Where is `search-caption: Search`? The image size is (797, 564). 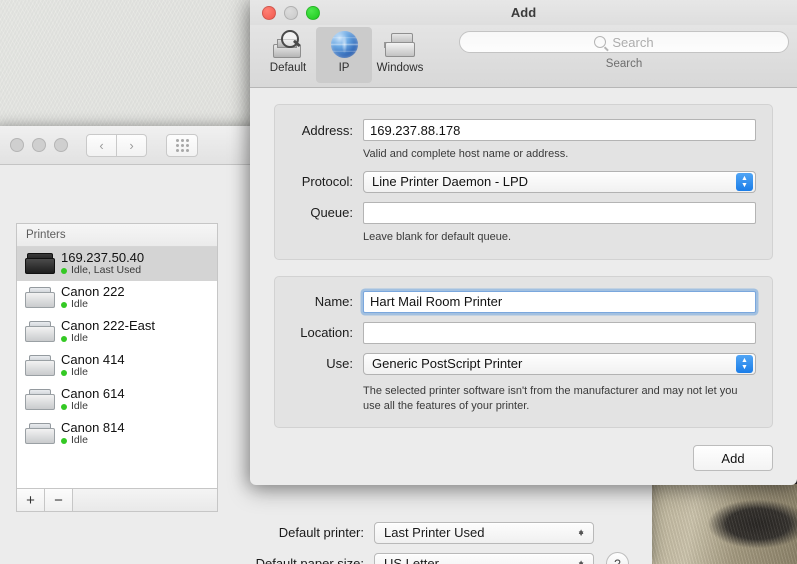 search-caption: Search is located at coordinates (624, 64).